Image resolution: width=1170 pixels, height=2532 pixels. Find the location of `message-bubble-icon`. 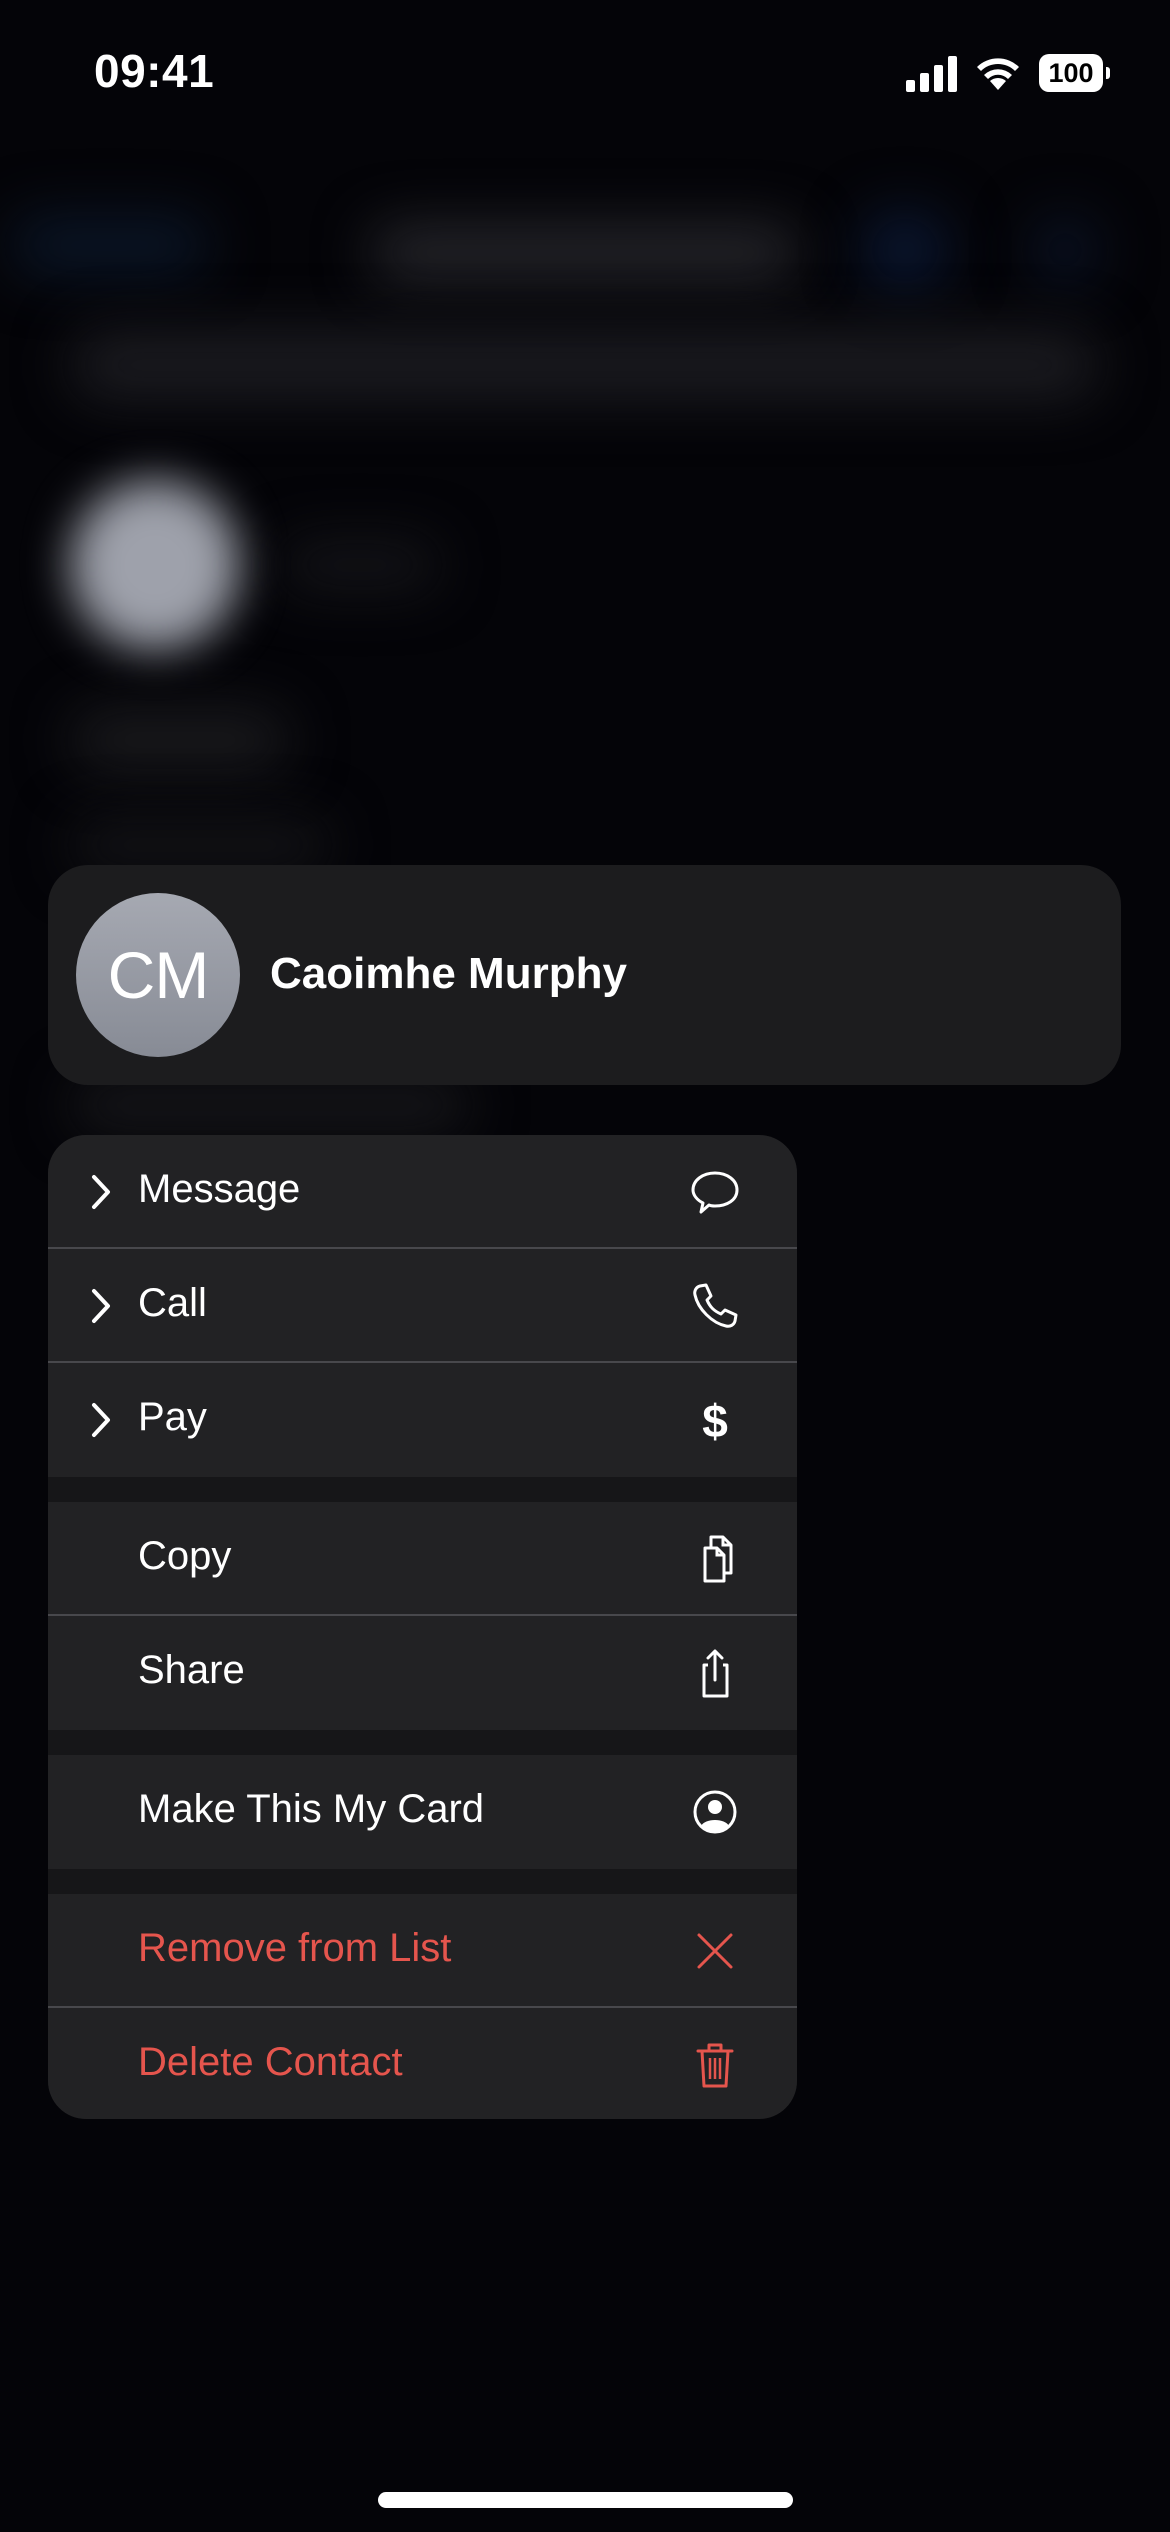

message-bubble-icon is located at coordinates (715, 1192).